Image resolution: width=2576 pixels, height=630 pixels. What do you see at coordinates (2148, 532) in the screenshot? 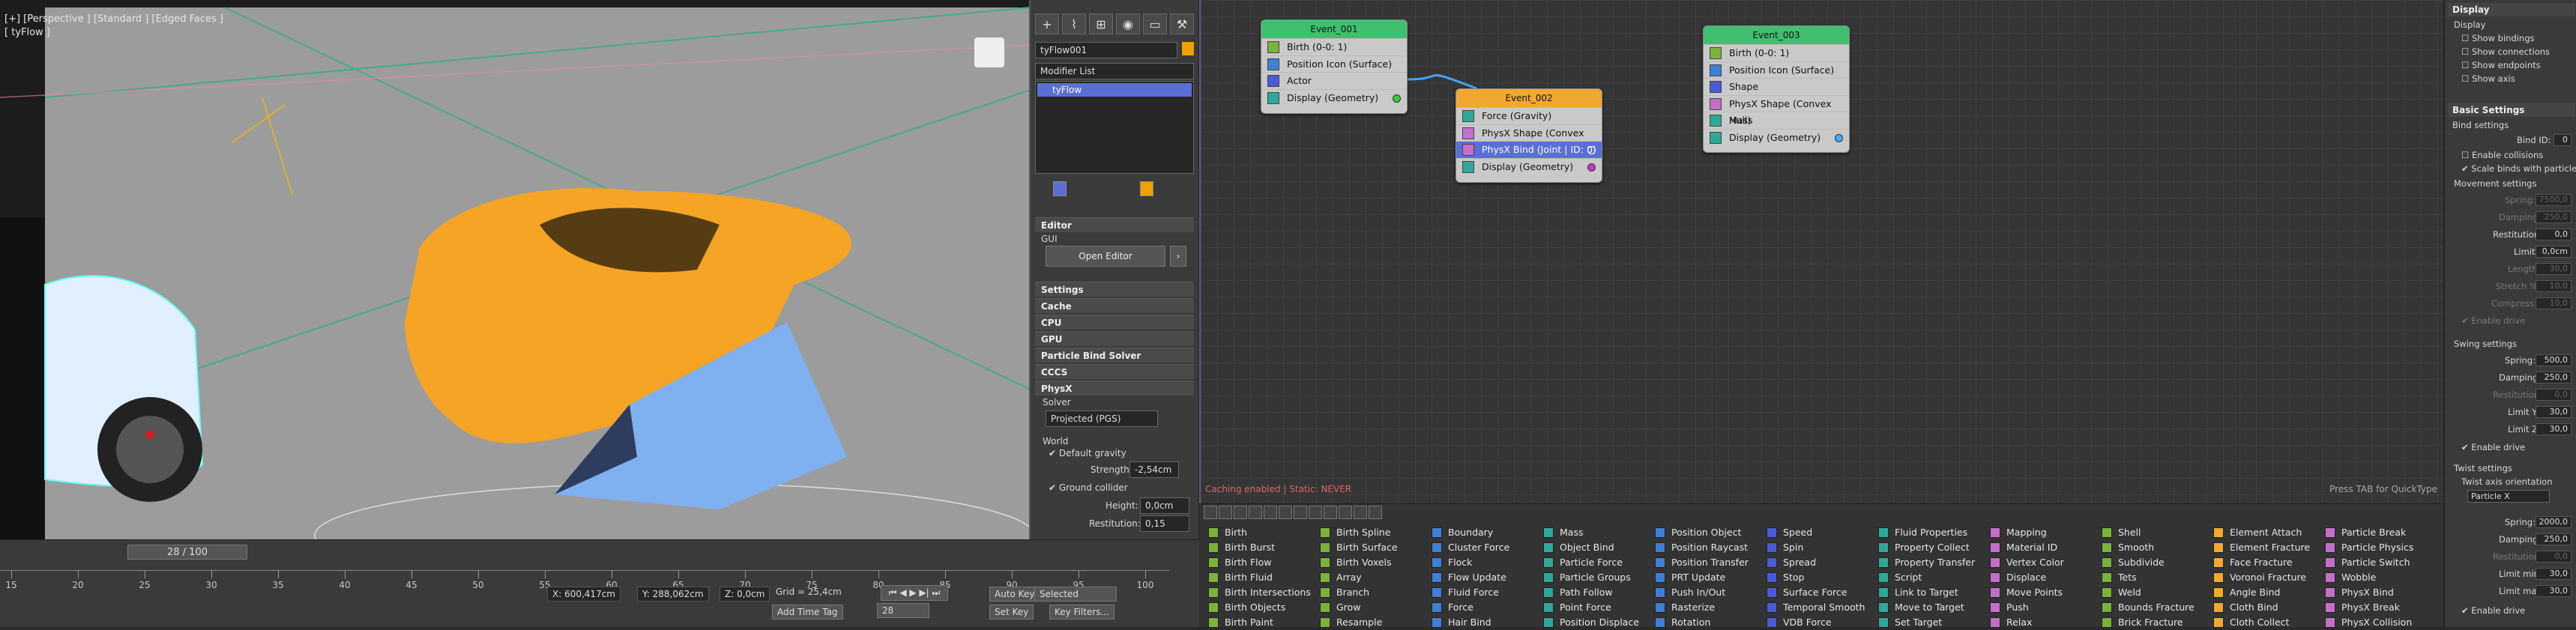
I see `operator-item: Shell` at bounding box center [2148, 532].